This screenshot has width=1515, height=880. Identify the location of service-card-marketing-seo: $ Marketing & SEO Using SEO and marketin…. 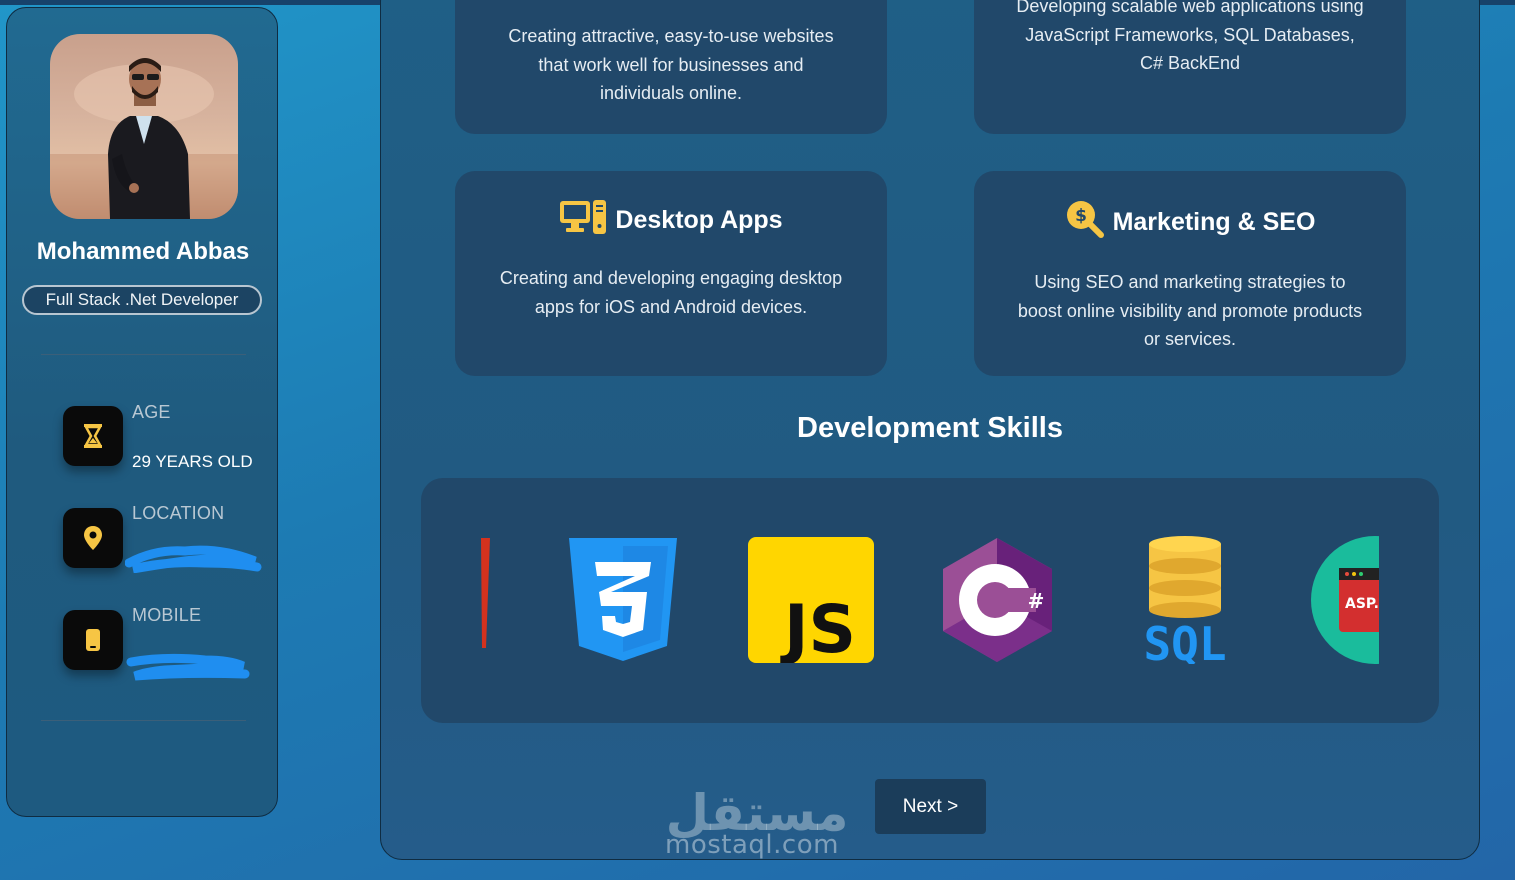
(1190, 273).